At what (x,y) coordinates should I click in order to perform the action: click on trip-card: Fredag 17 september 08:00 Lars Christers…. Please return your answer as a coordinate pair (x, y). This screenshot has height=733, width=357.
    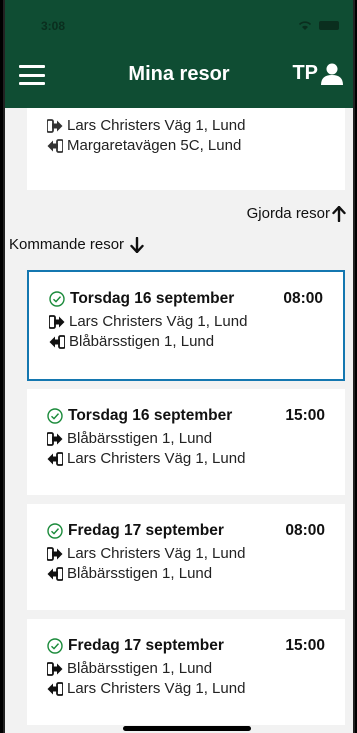
    Looking at the image, I should click on (186, 557).